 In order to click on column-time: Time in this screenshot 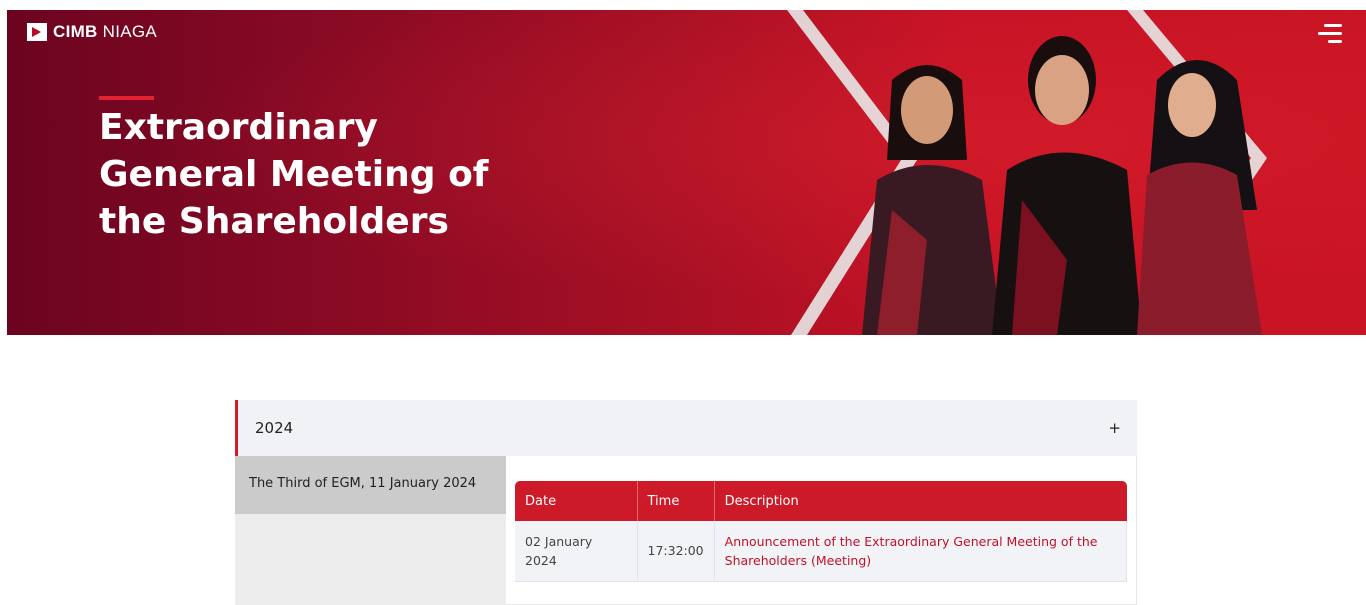, I will do `click(676, 501)`.